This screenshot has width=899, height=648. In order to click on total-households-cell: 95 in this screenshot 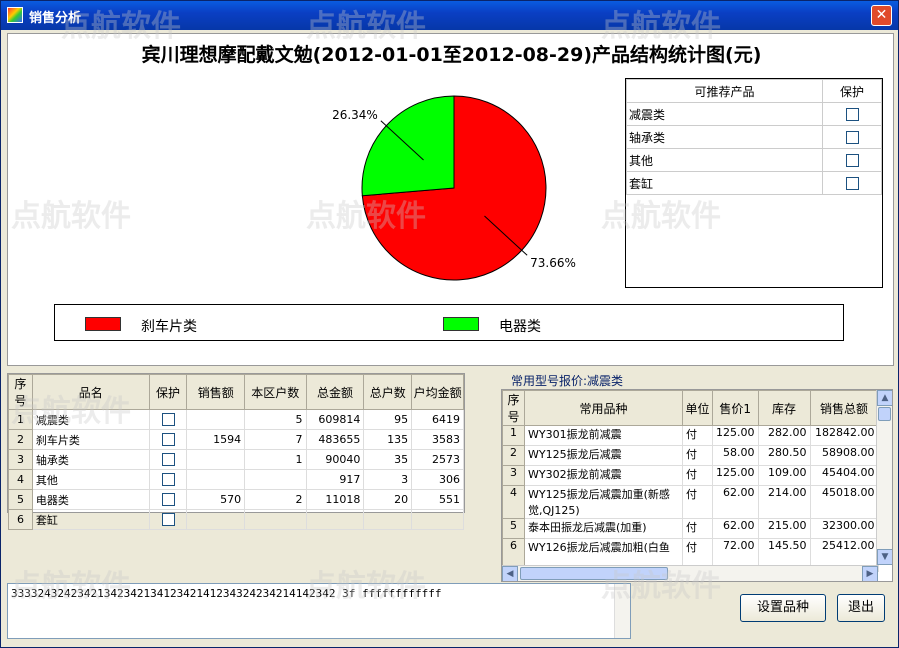, I will do `click(388, 419)`.